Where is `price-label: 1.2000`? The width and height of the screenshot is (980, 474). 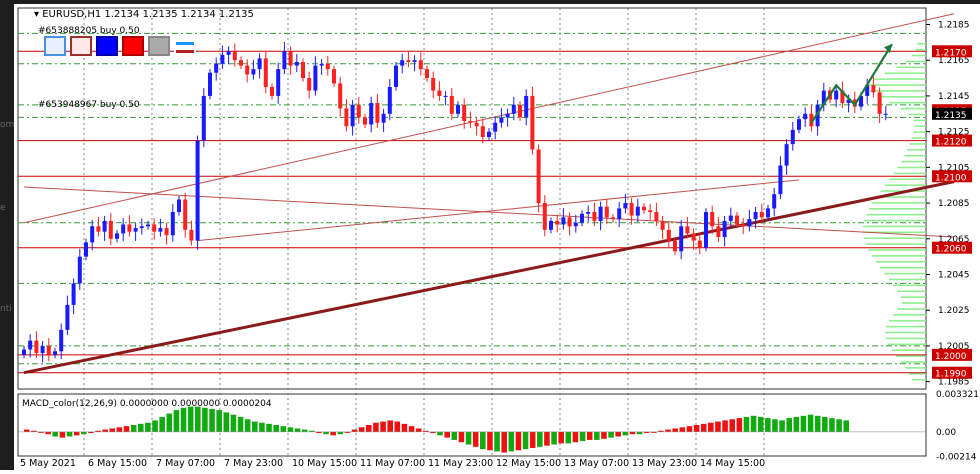 price-label: 1.2000 is located at coordinates (951, 357).